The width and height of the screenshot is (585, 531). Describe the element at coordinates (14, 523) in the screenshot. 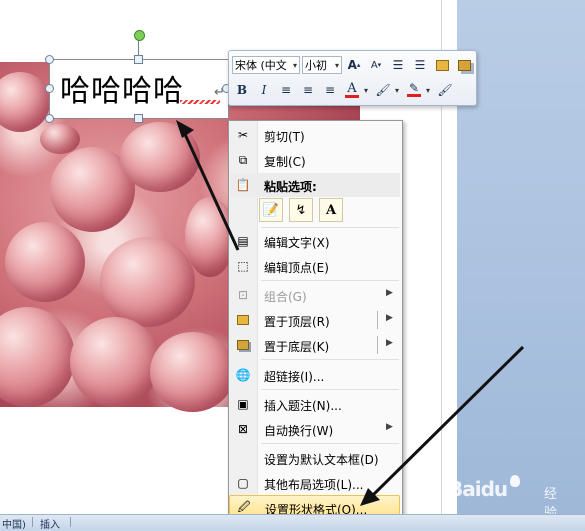

I see `status-language: 中国)` at that location.